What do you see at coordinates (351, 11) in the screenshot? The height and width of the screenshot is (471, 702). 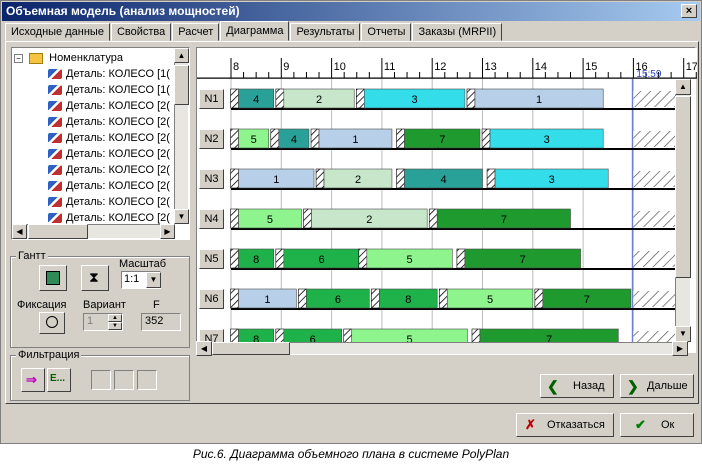 I see `title-bar: Объемная модель (анализ мощностей) ×` at bounding box center [351, 11].